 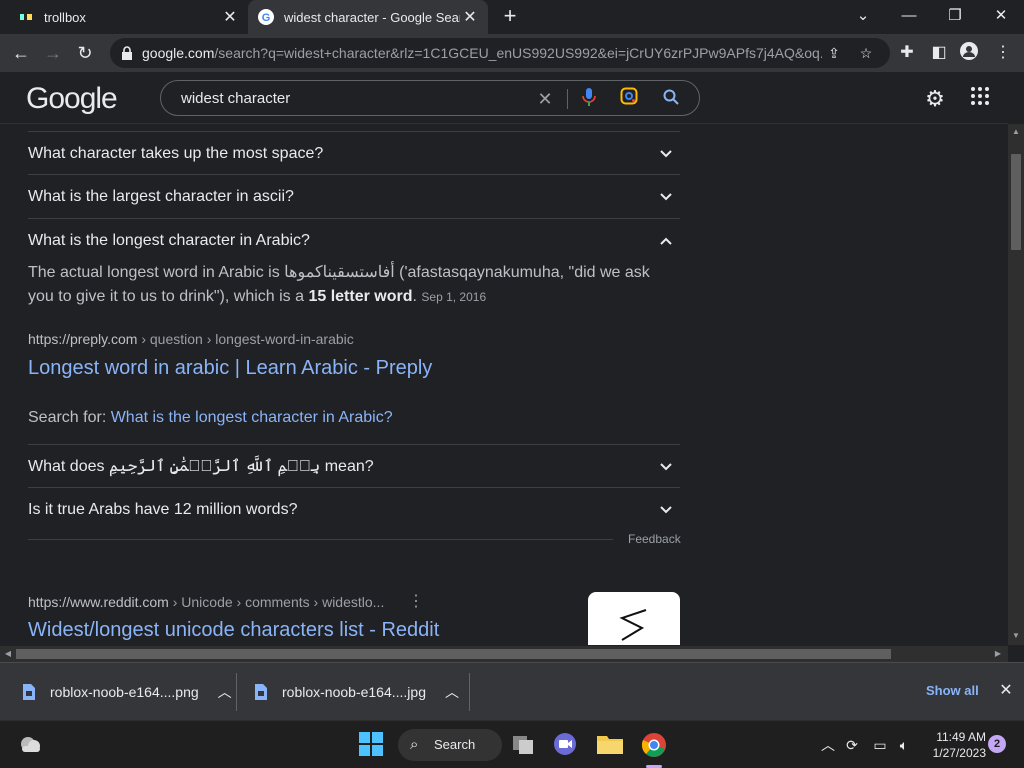 I want to click on search-box: widest character ✕, so click(x=430, y=98).